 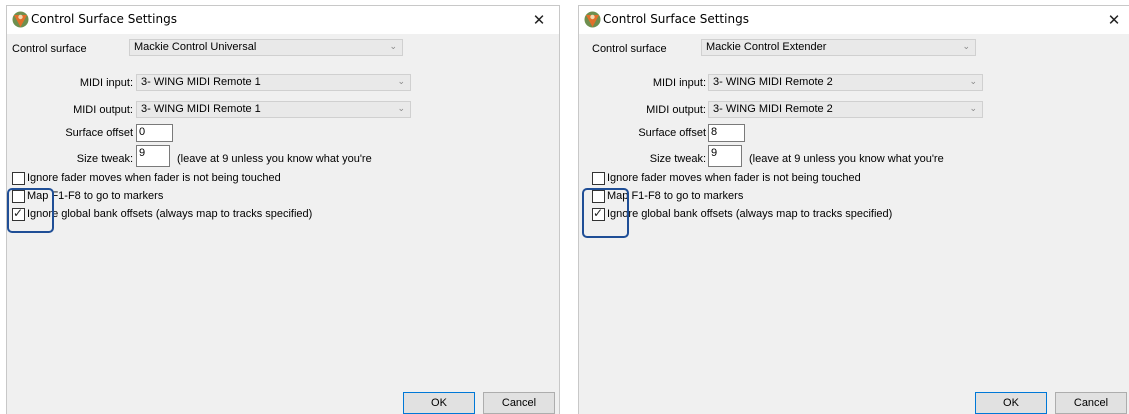 I want to click on midi-output-select: 3- WING MIDI Remote 2 ⌄, so click(x=845, y=109).